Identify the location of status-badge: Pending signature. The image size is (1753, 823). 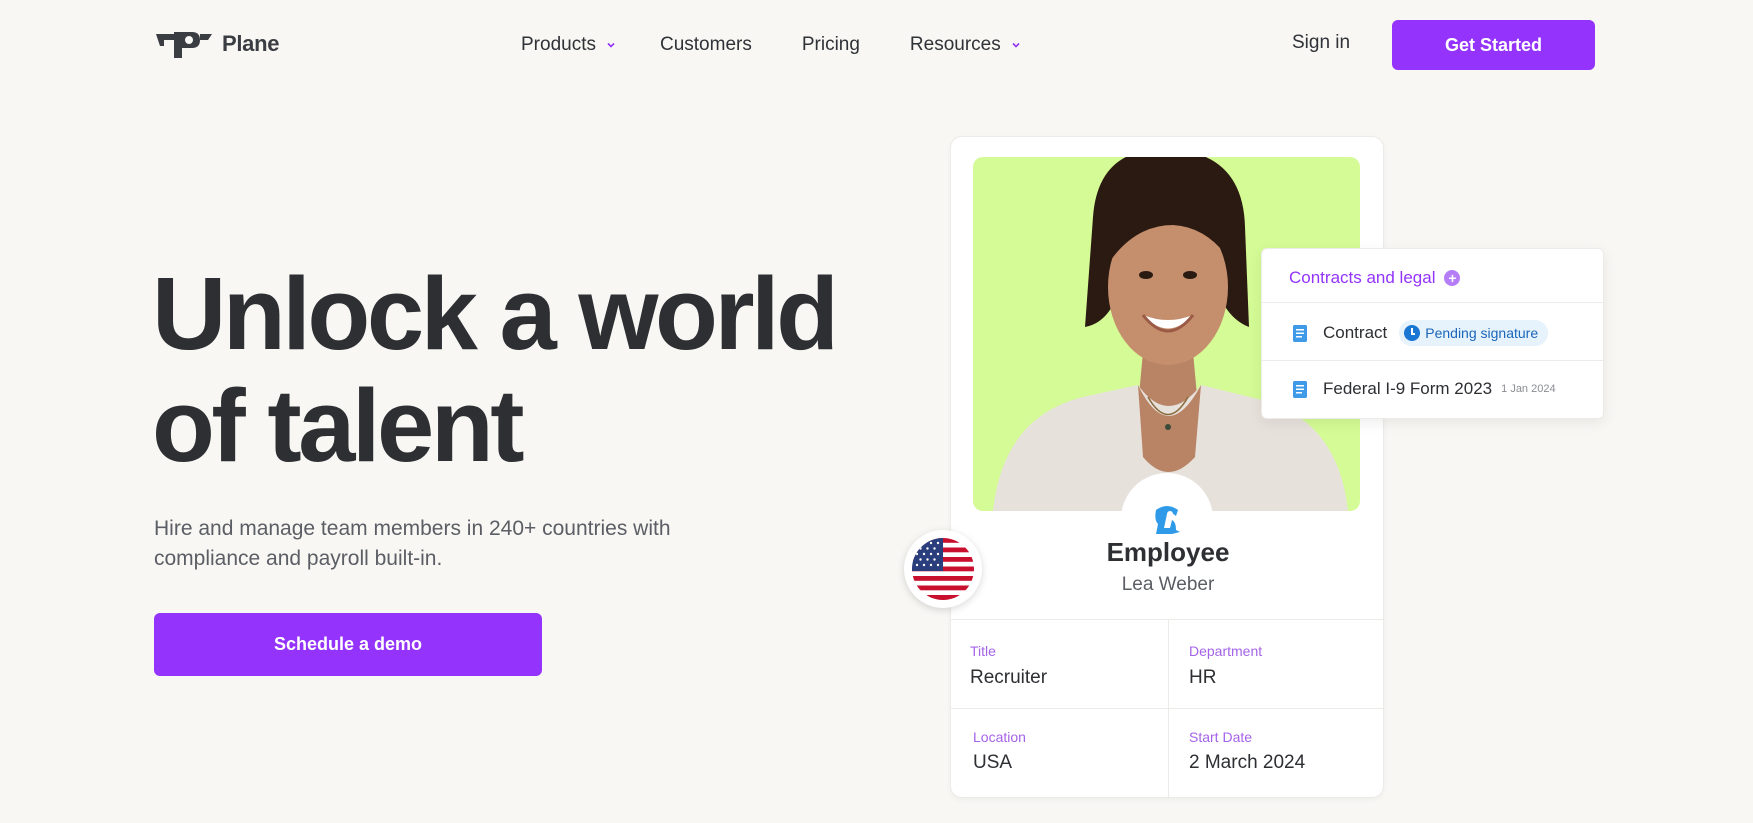
(1474, 333).